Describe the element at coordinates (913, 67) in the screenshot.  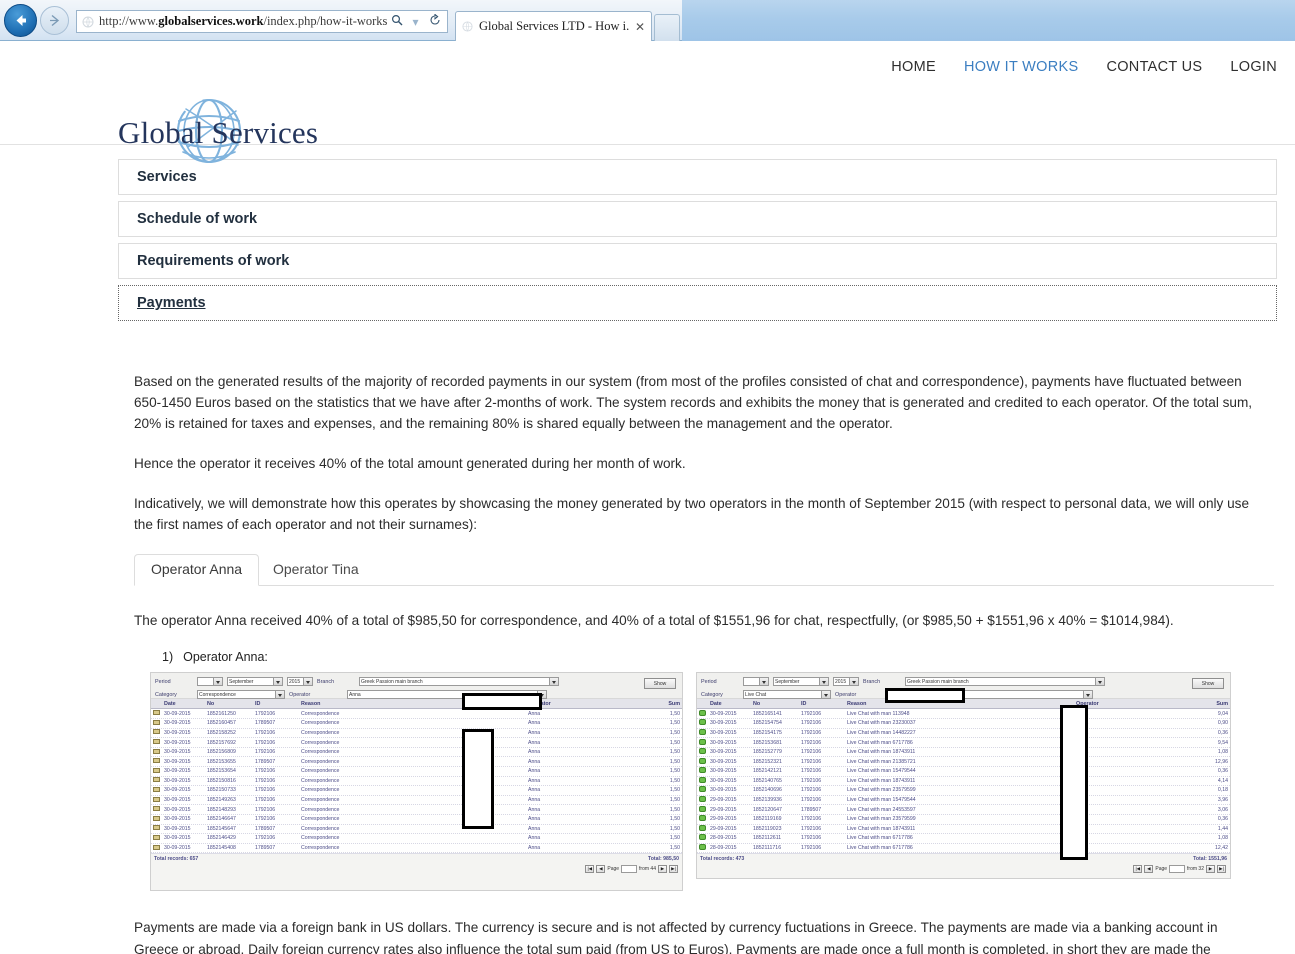
I see `nav-item-home: HOME` at that location.